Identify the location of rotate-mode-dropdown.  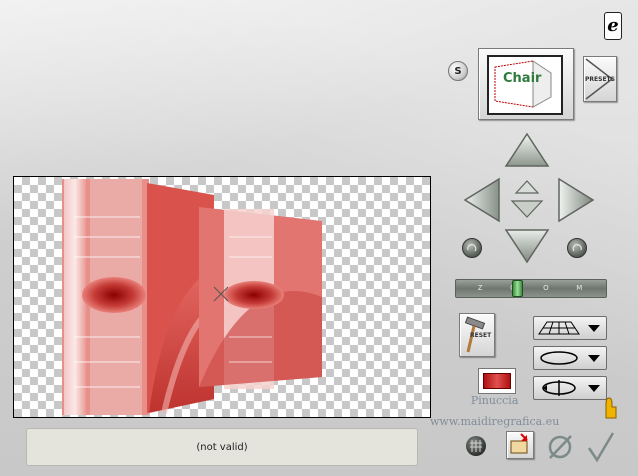
(570, 358).